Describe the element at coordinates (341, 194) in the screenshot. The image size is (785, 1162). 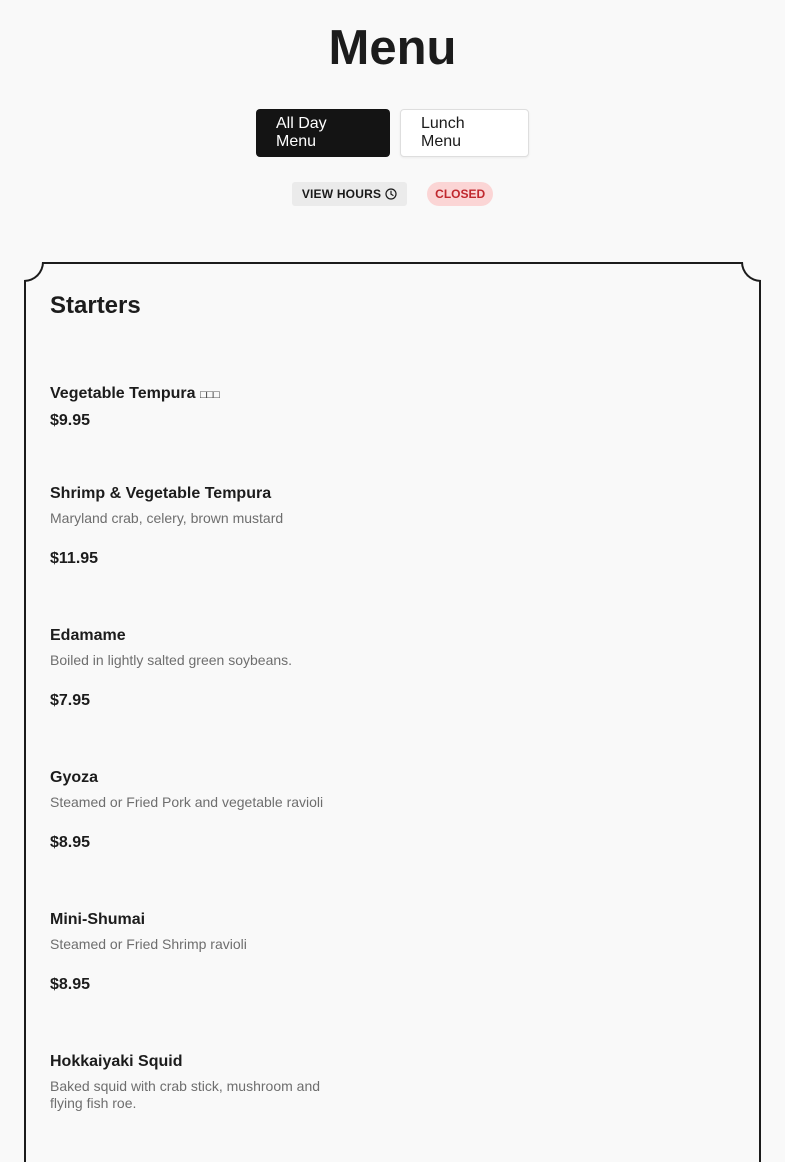
I see `view-hours-label: VIEW HOURS` at that location.